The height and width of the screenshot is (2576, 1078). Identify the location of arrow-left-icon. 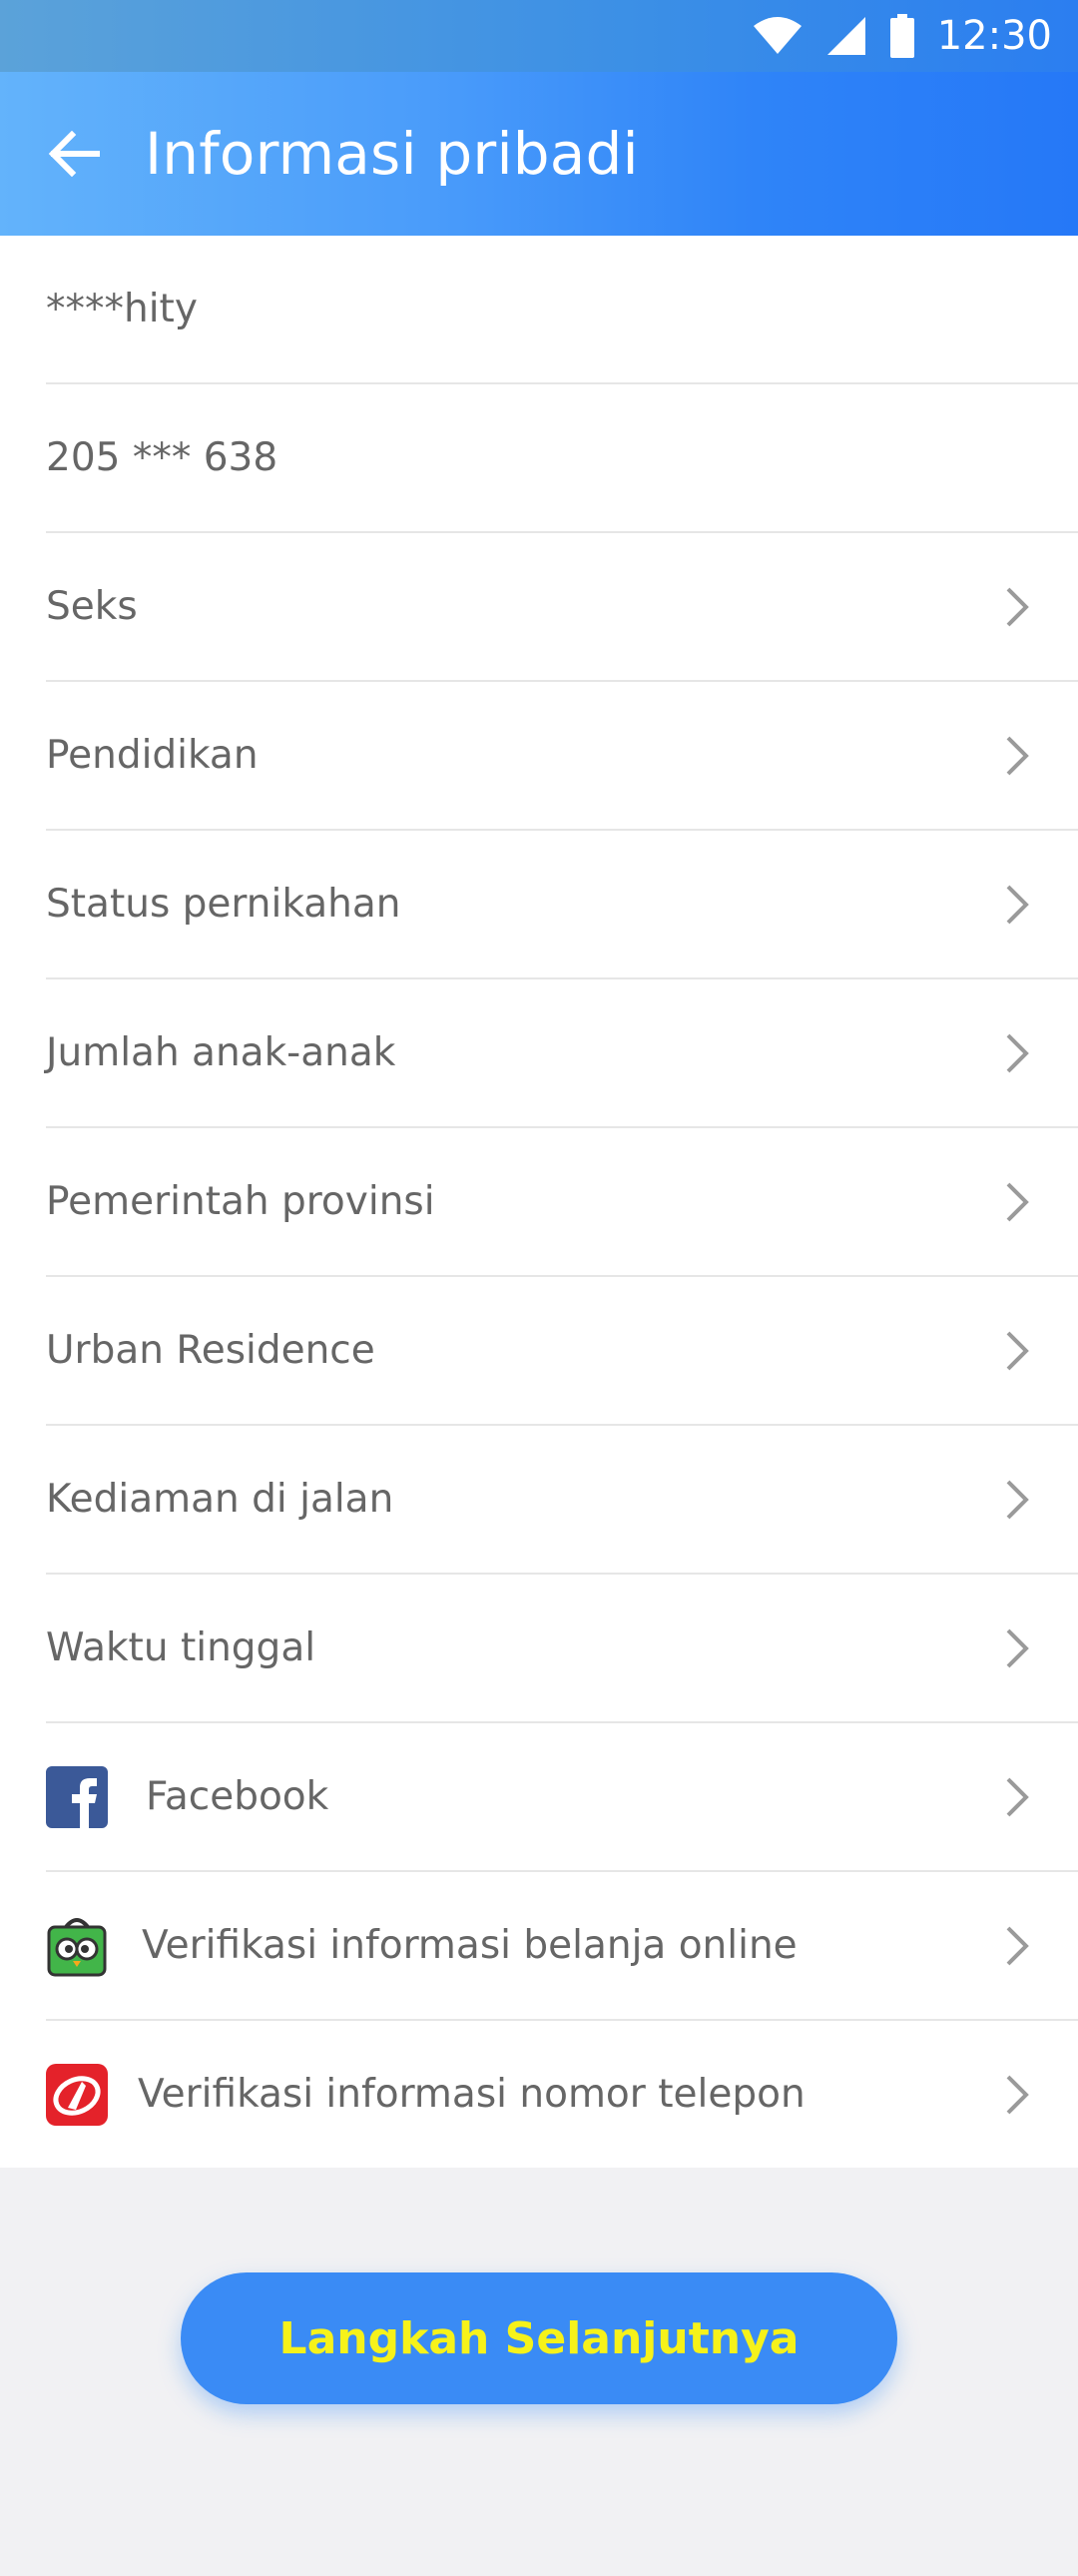
(74, 154).